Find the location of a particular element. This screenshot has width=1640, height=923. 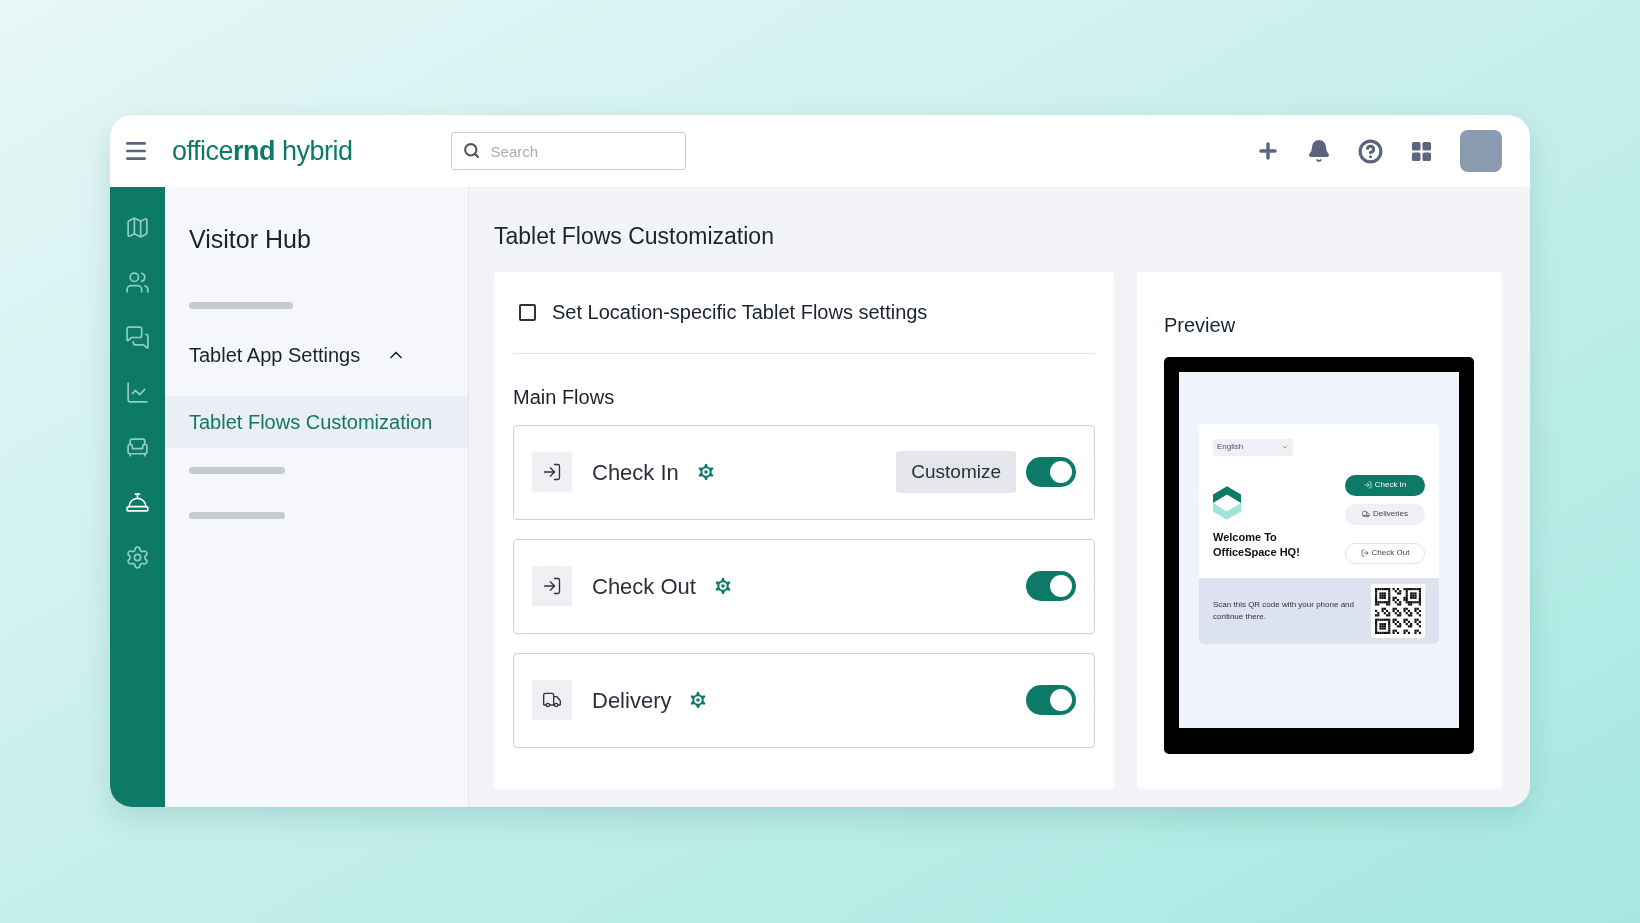

nav-group: Tablet App Settings is located at coordinates (316, 354).